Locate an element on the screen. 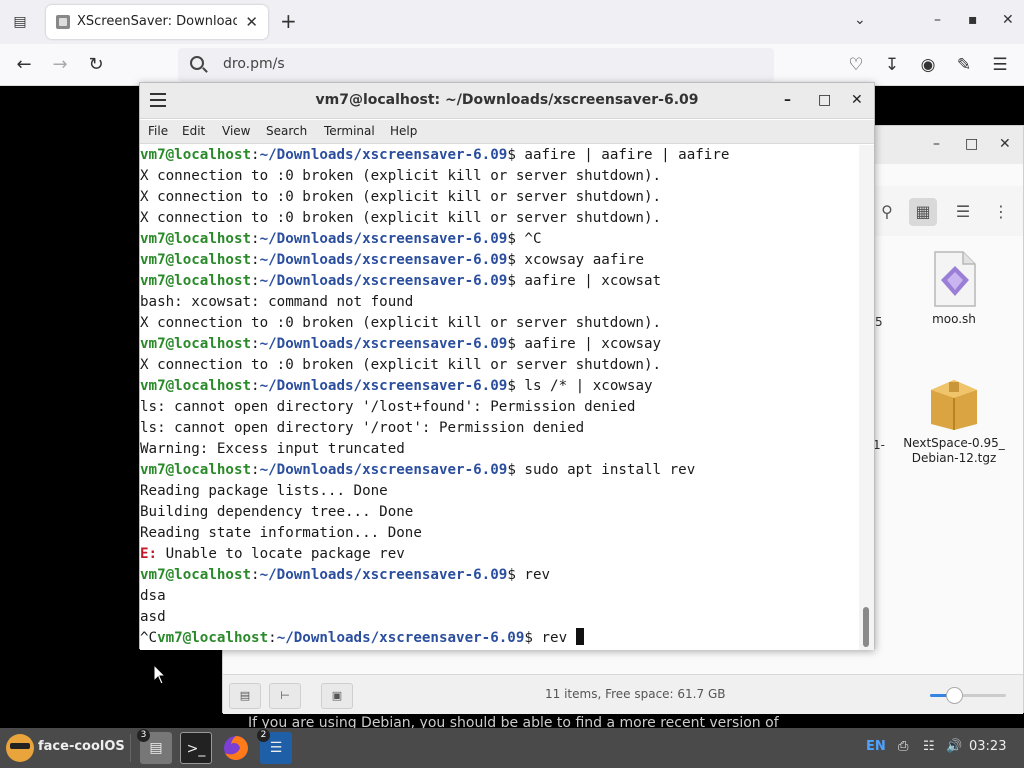 The width and height of the screenshot is (1024, 768). output-text: dsa is located at coordinates (153, 596).